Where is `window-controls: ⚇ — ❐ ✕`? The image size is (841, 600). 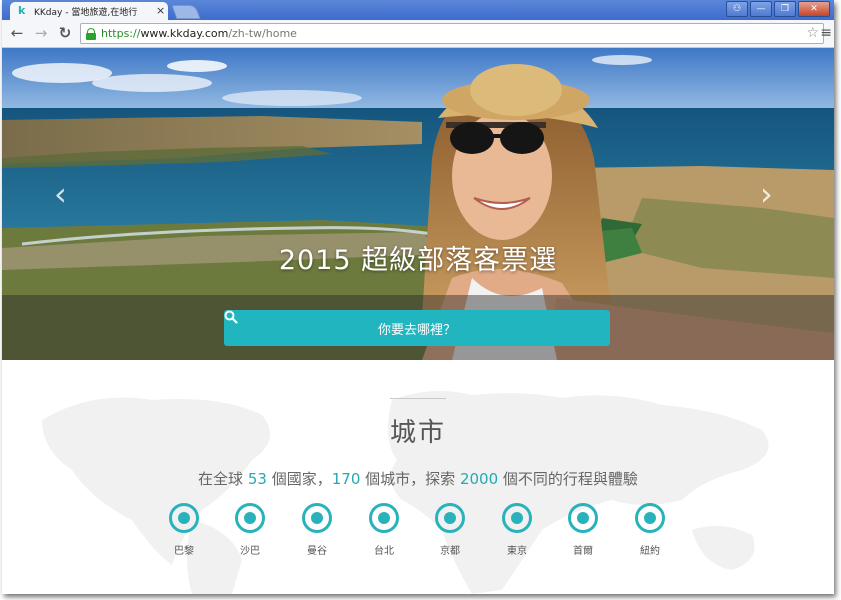 window-controls: ⚇ — ❐ ✕ is located at coordinates (778, 9).